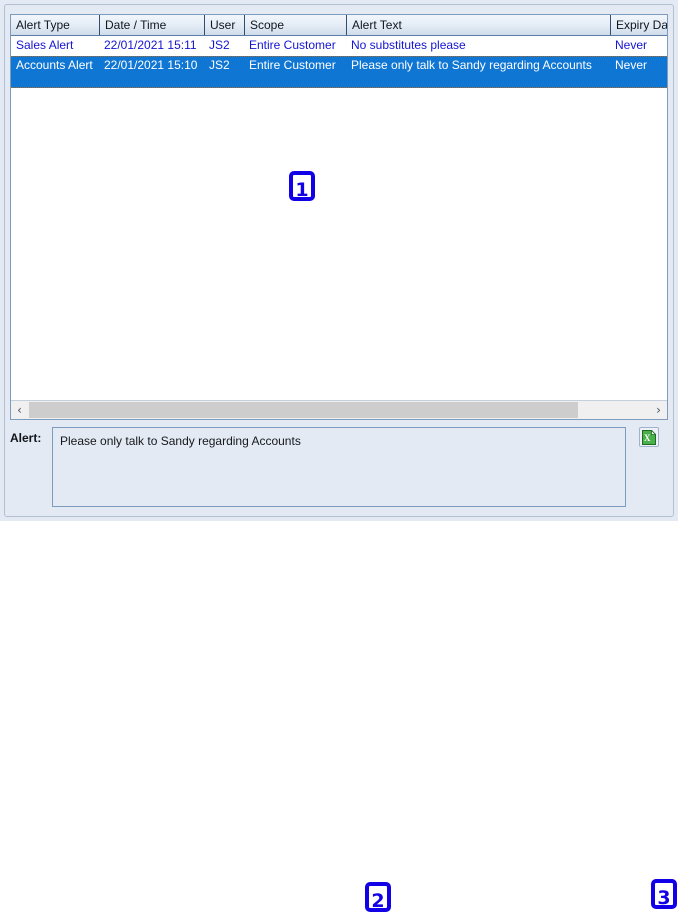  What do you see at coordinates (295, 25) in the screenshot?
I see `column-header-scope: Scope` at bounding box center [295, 25].